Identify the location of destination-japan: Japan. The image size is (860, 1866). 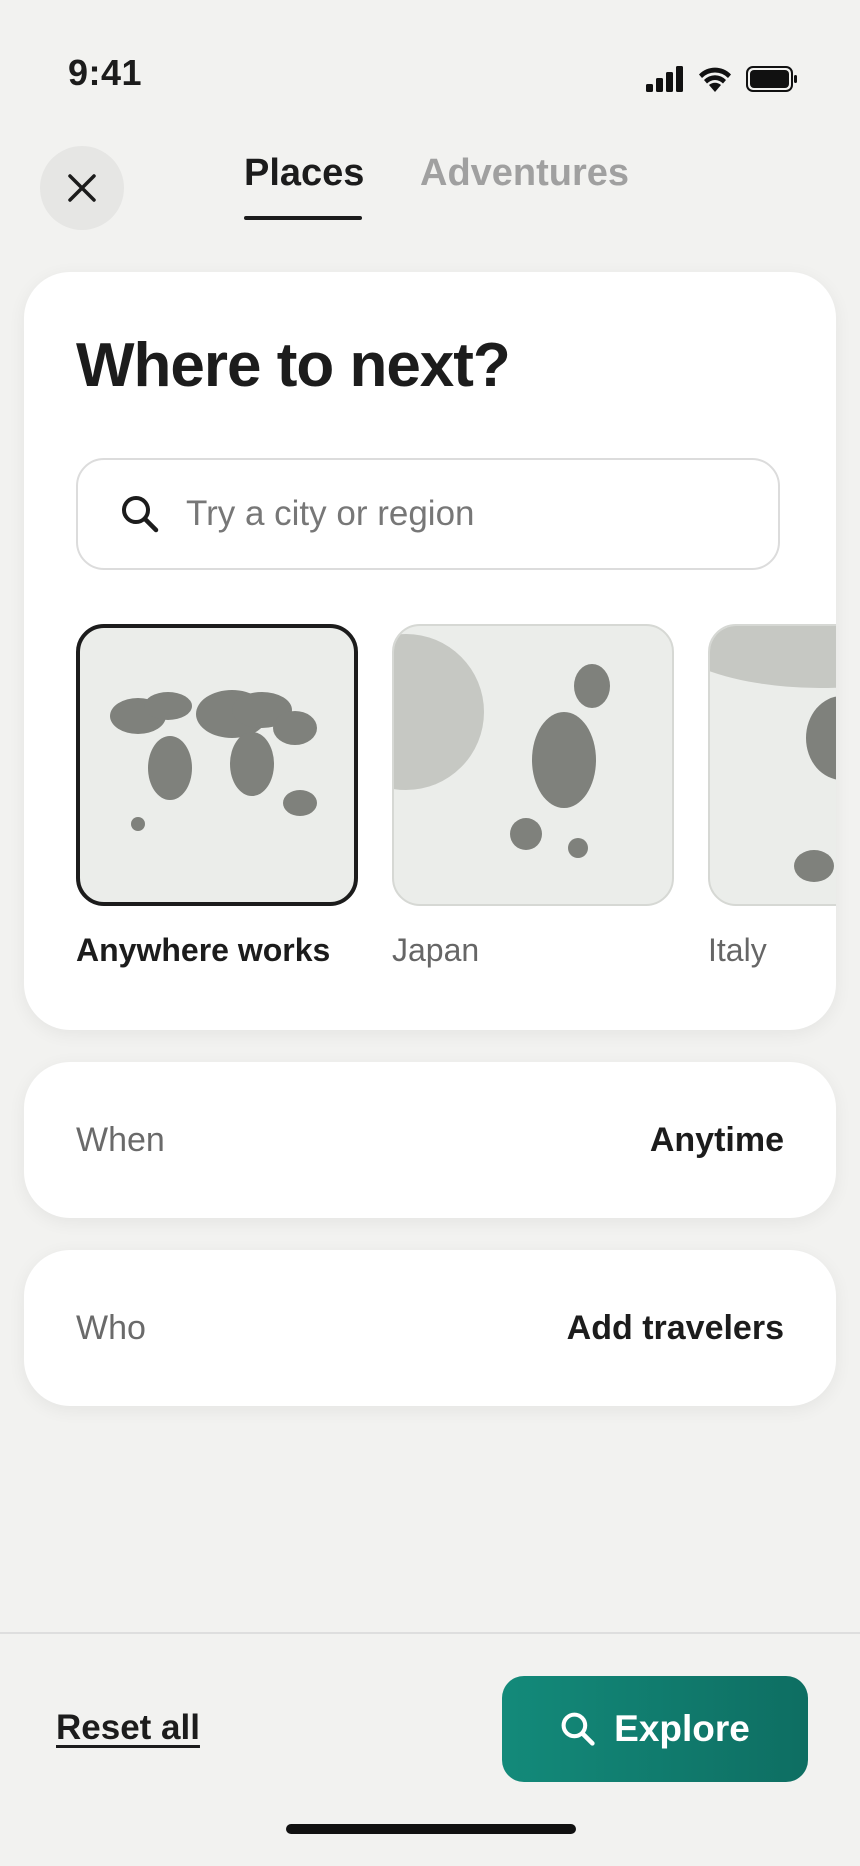
(533, 796).